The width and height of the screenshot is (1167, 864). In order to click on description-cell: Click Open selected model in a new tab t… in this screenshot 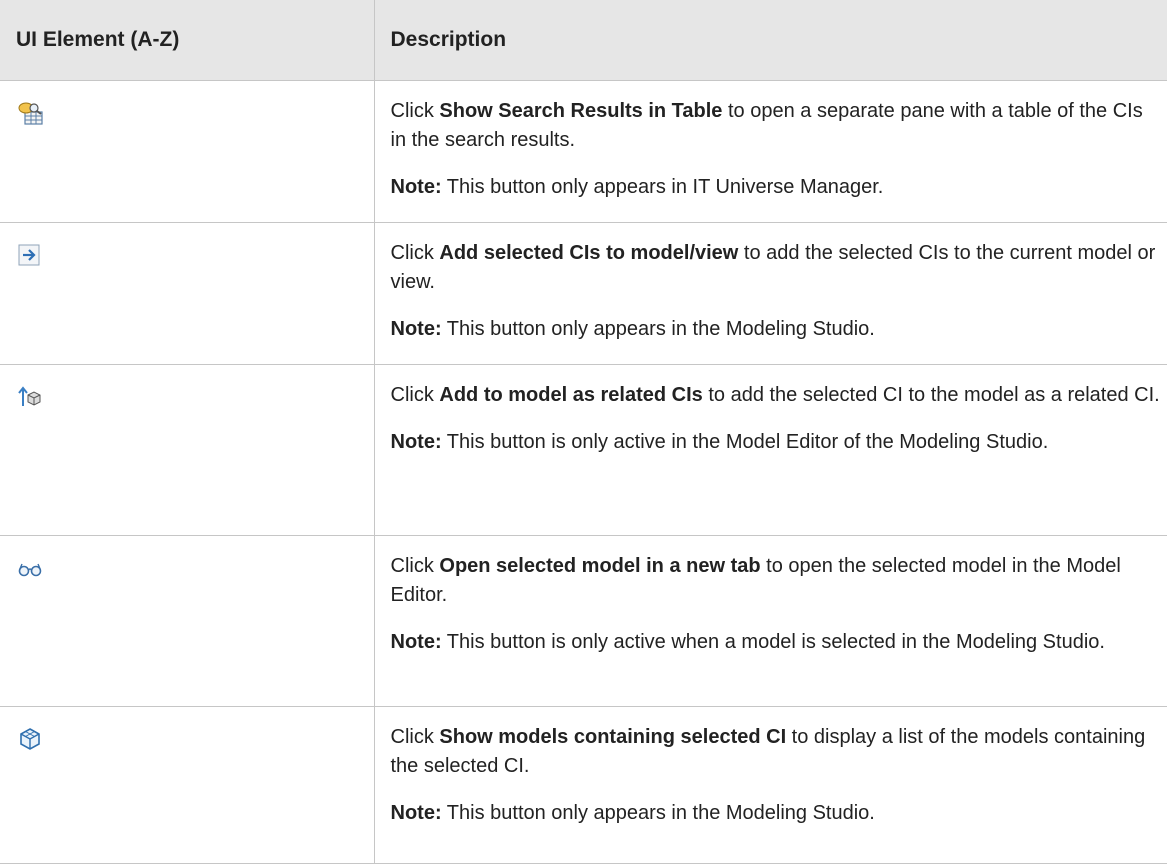, I will do `click(770, 621)`.